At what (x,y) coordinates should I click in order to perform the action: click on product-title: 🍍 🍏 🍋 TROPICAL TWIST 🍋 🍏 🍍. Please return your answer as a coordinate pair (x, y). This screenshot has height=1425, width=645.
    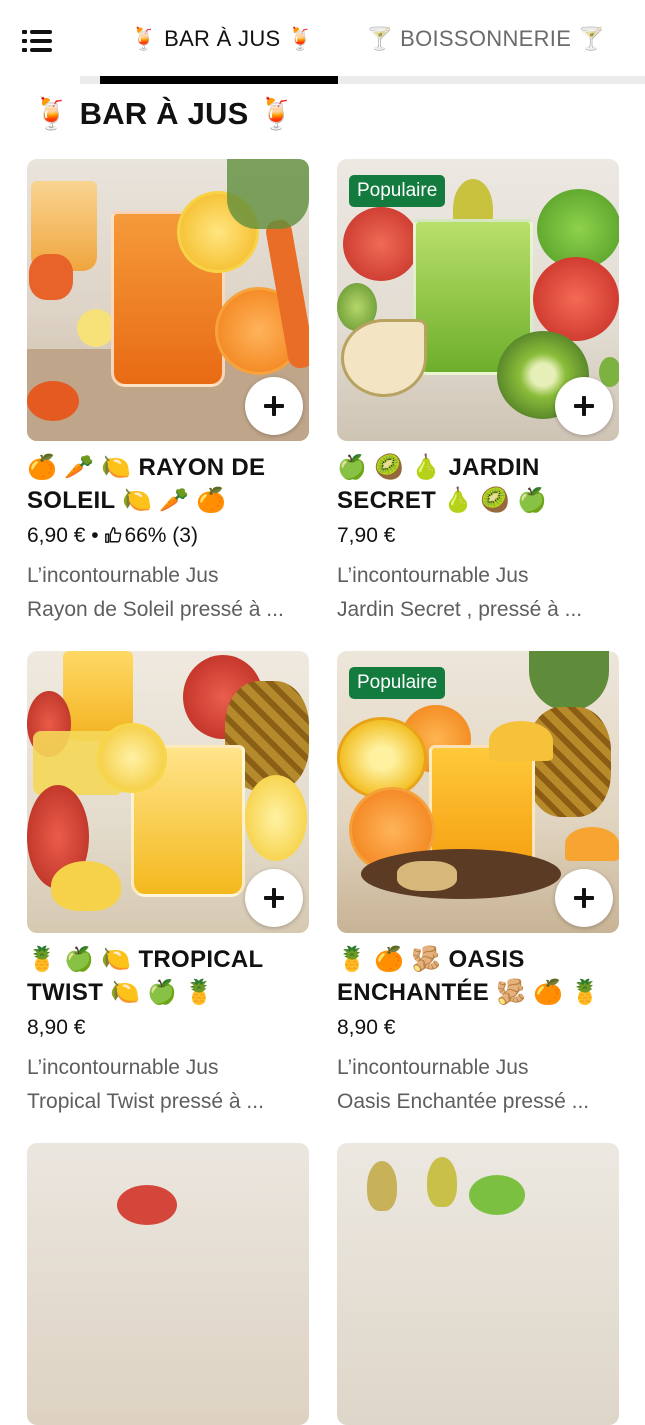
    Looking at the image, I should click on (145, 976).